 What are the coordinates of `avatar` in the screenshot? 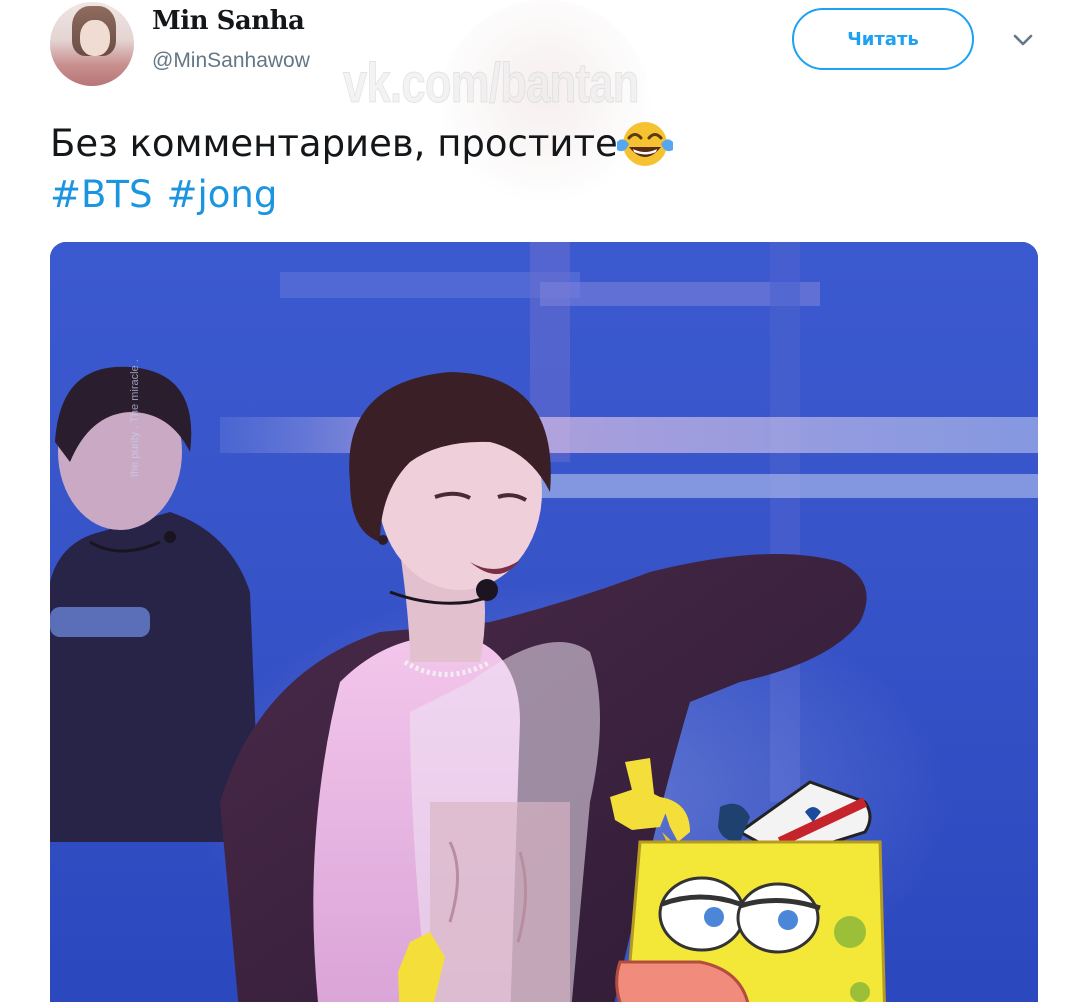 It's located at (92, 44).